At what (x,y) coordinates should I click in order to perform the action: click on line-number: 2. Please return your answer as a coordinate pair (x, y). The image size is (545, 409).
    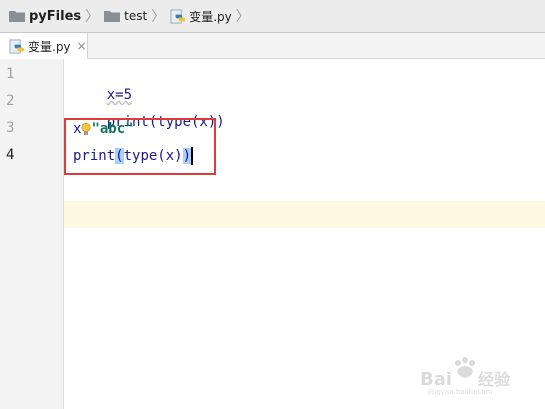
    Looking at the image, I should click on (10, 101).